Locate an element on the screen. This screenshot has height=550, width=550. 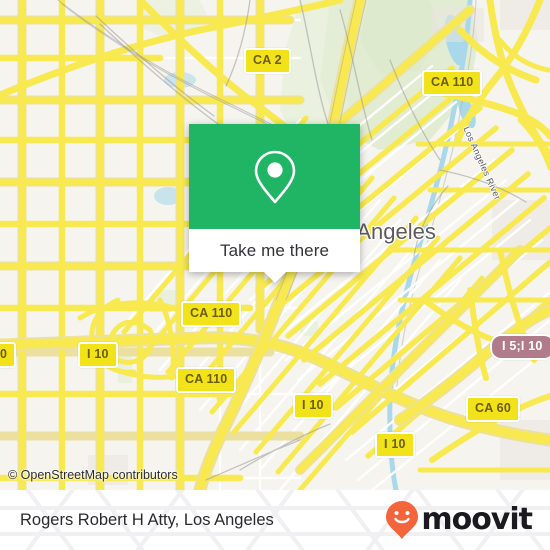
take-me-there-popup: Take me there is located at coordinates (274, 203).